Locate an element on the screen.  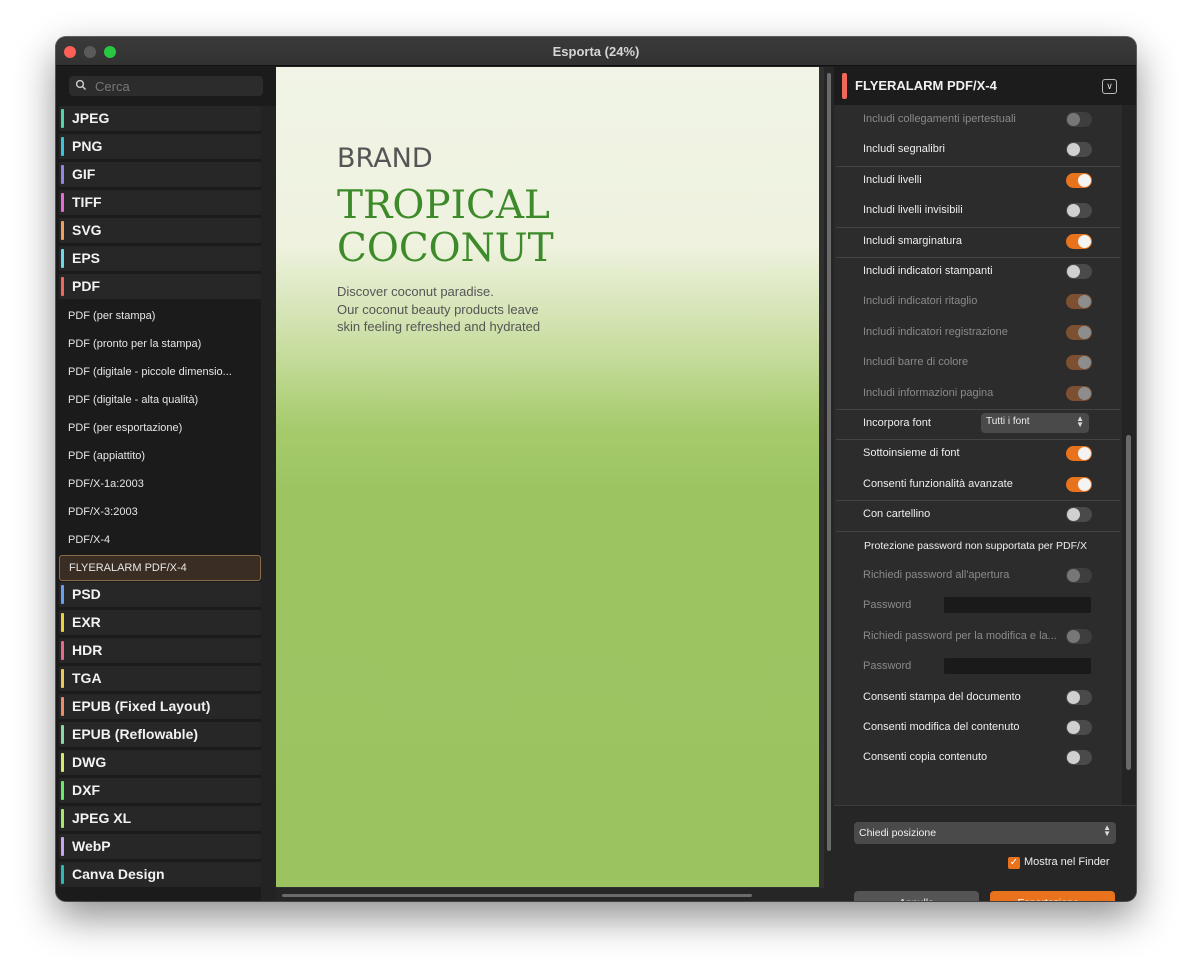
format-item: EPS is located at coordinates (160, 258).